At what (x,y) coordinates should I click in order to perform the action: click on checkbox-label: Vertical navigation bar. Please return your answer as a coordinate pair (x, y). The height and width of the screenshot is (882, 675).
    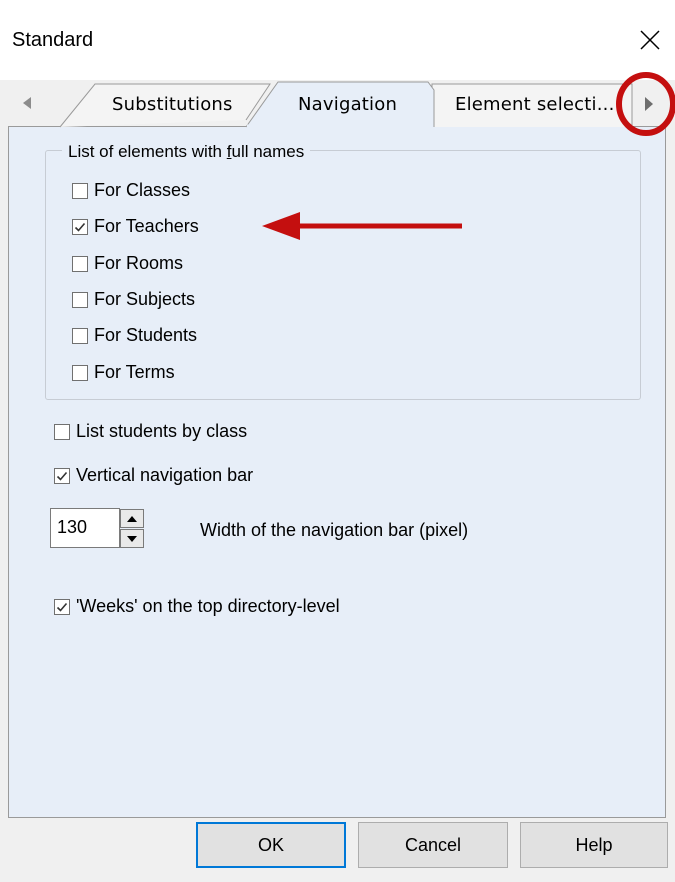
    Looking at the image, I should click on (165, 475).